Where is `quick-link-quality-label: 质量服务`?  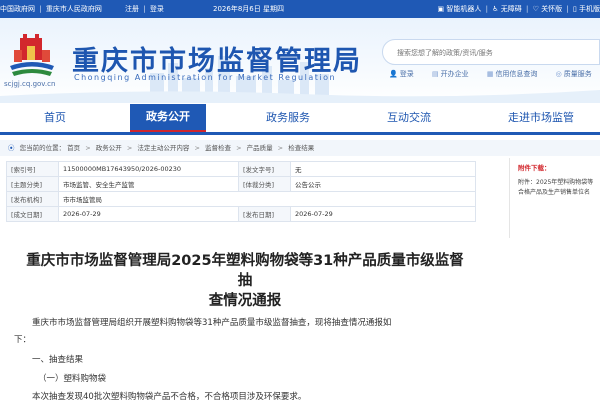 quick-link-quality-label: 质量服务 is located at coordinates (577, 74).